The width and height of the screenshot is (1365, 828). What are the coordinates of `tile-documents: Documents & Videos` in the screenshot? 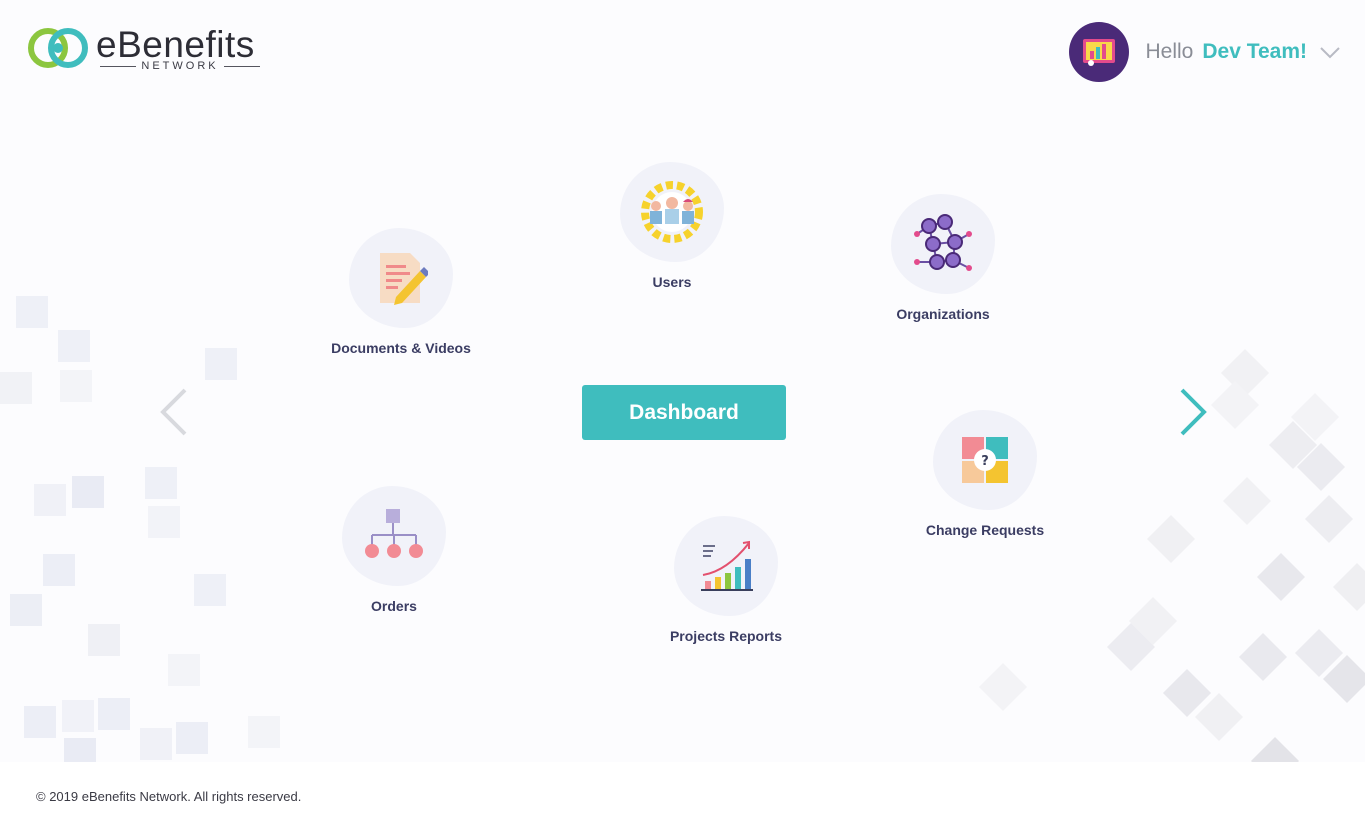 It's located at (401, 292).